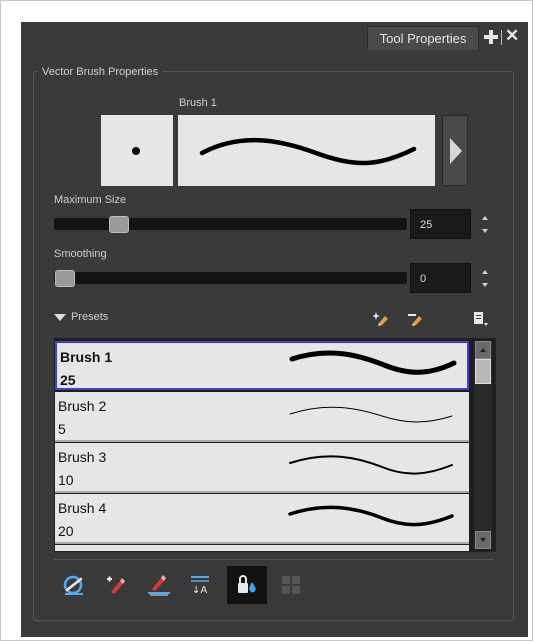 The width and height of the screenshot is (533, 641). I want to click on preset-name: Brush 1, so click(86, 357).